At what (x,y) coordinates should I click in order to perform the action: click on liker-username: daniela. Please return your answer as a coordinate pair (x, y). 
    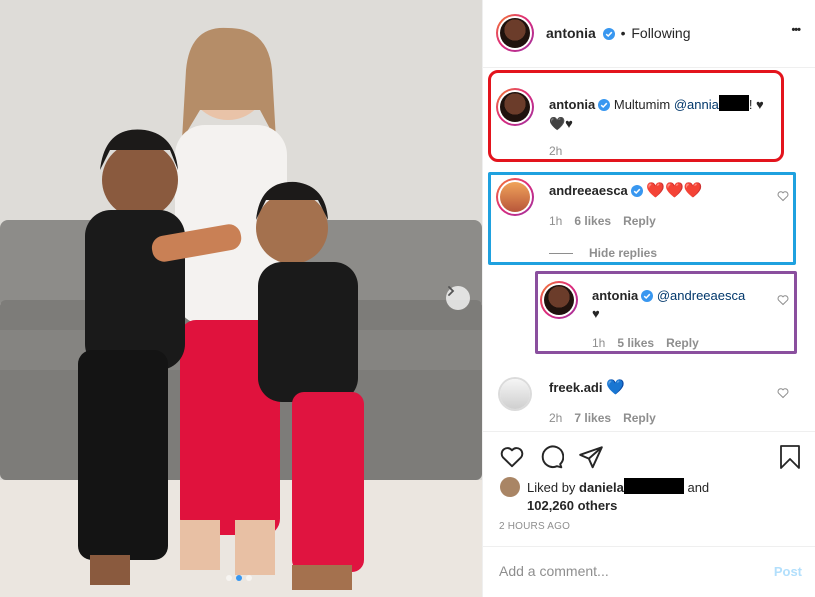
    Looking at the image, I should click on (601, 487).